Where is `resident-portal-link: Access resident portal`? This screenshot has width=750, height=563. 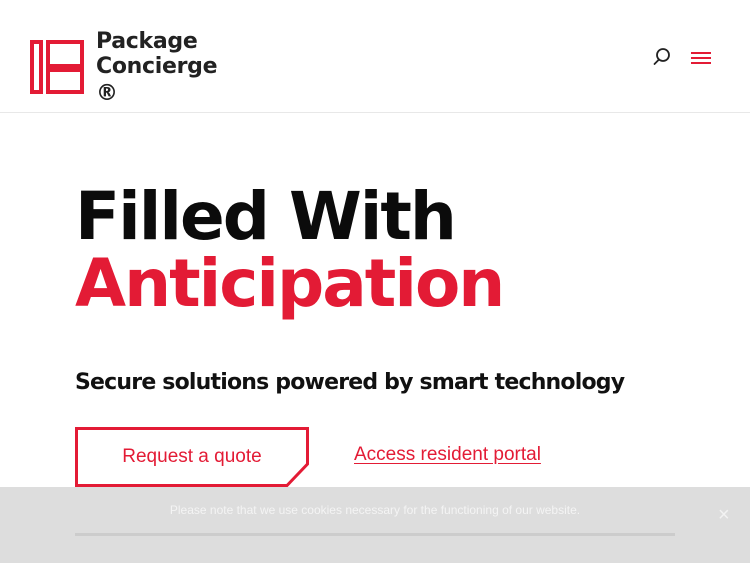 resident-portal-link: Access resident portal is located at coordinates (447, 455).